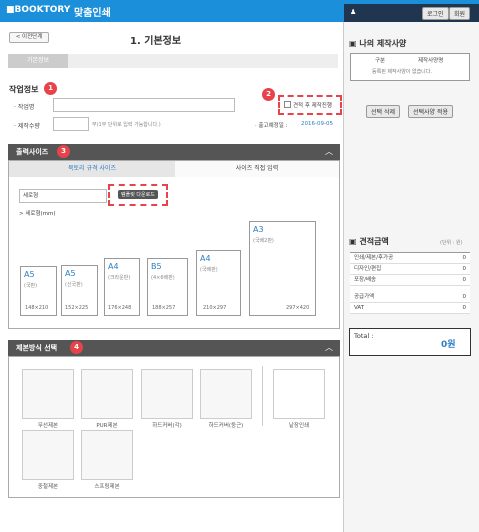  What do you see at coordinates (164, 308) in the screenshot?
I see `paper-dim: 188×257` at bounding box center [164, 308].